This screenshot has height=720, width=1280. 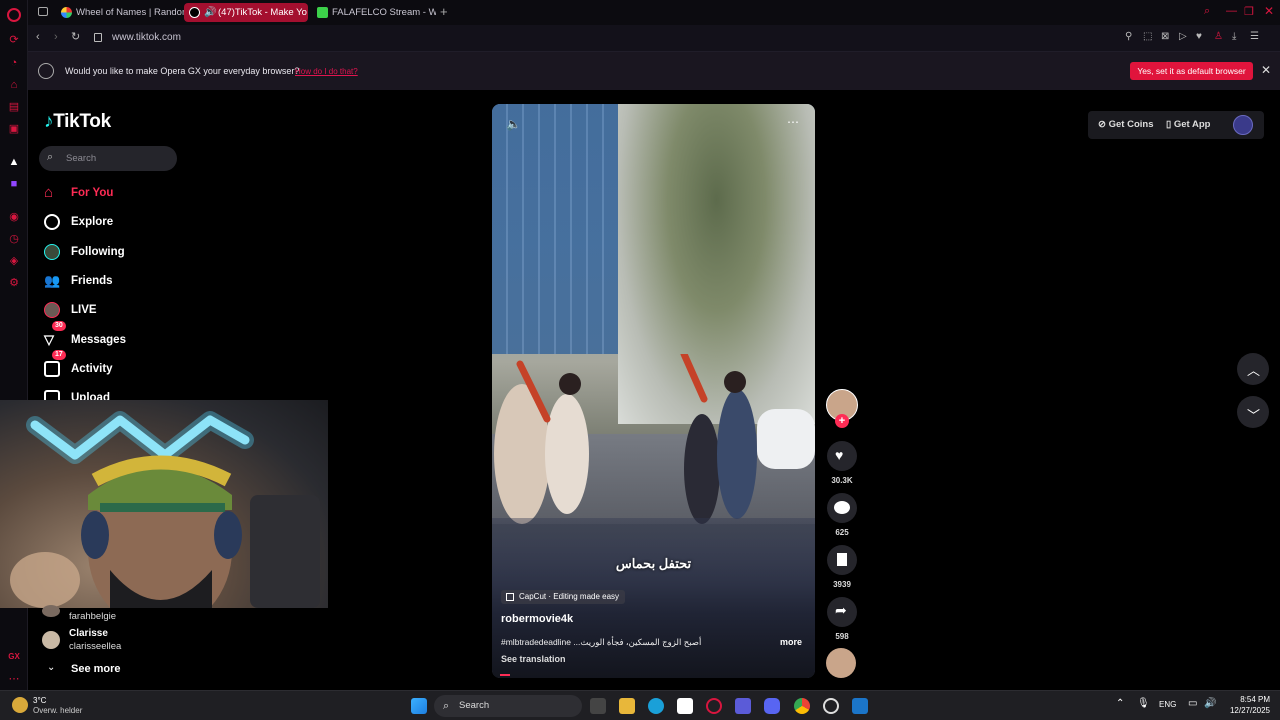 What do you see at coordinates (77, 222) in the screenshot?
I see `nav-explore: Explore` at bounding box center [77, 222].